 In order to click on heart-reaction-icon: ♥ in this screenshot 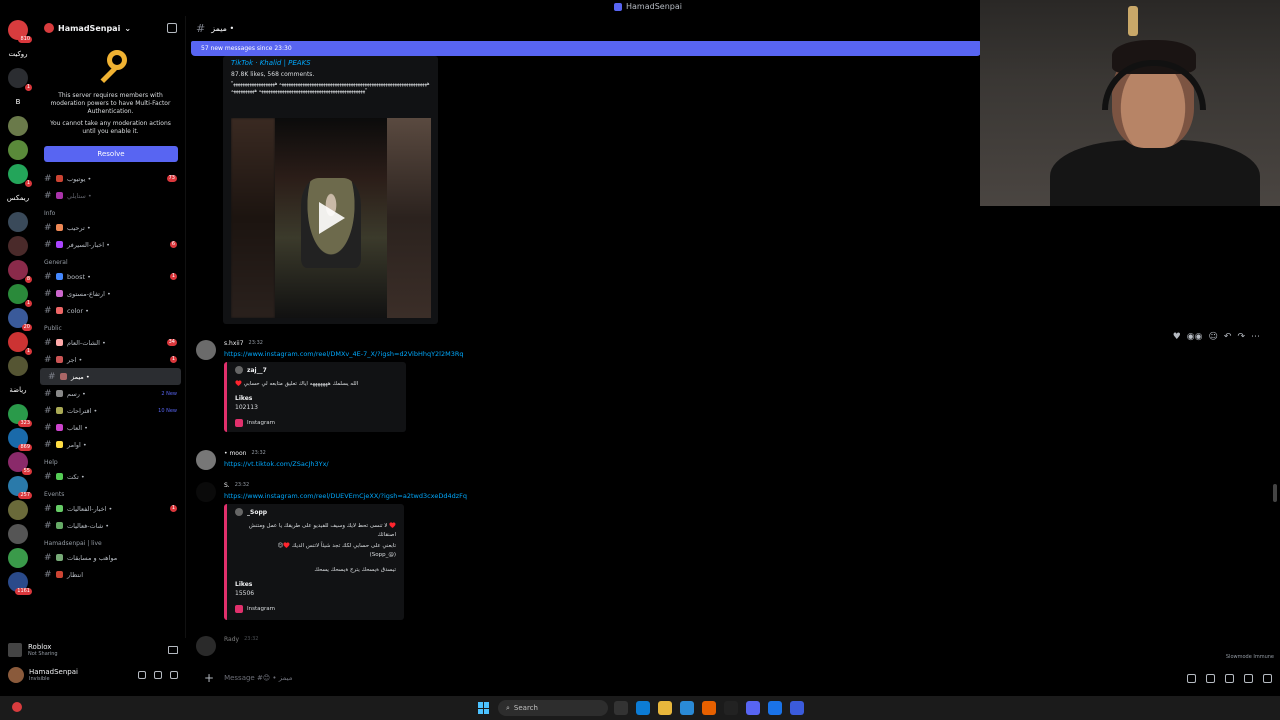, I will do `click(1177, 337)`.